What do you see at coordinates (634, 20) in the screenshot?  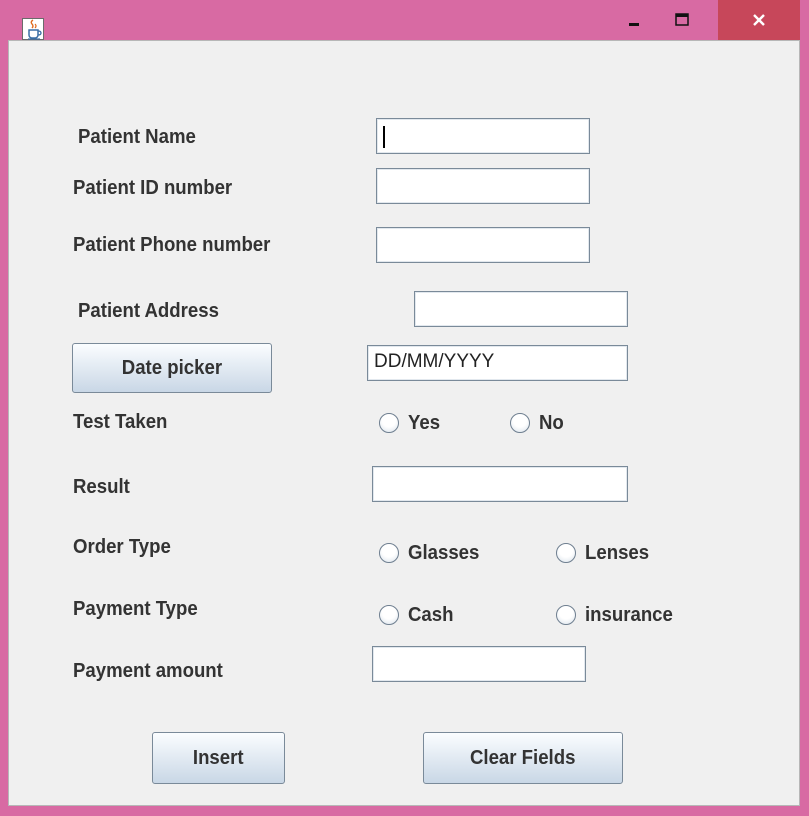 I see `minimize-button` at bounding box center [634, 20].